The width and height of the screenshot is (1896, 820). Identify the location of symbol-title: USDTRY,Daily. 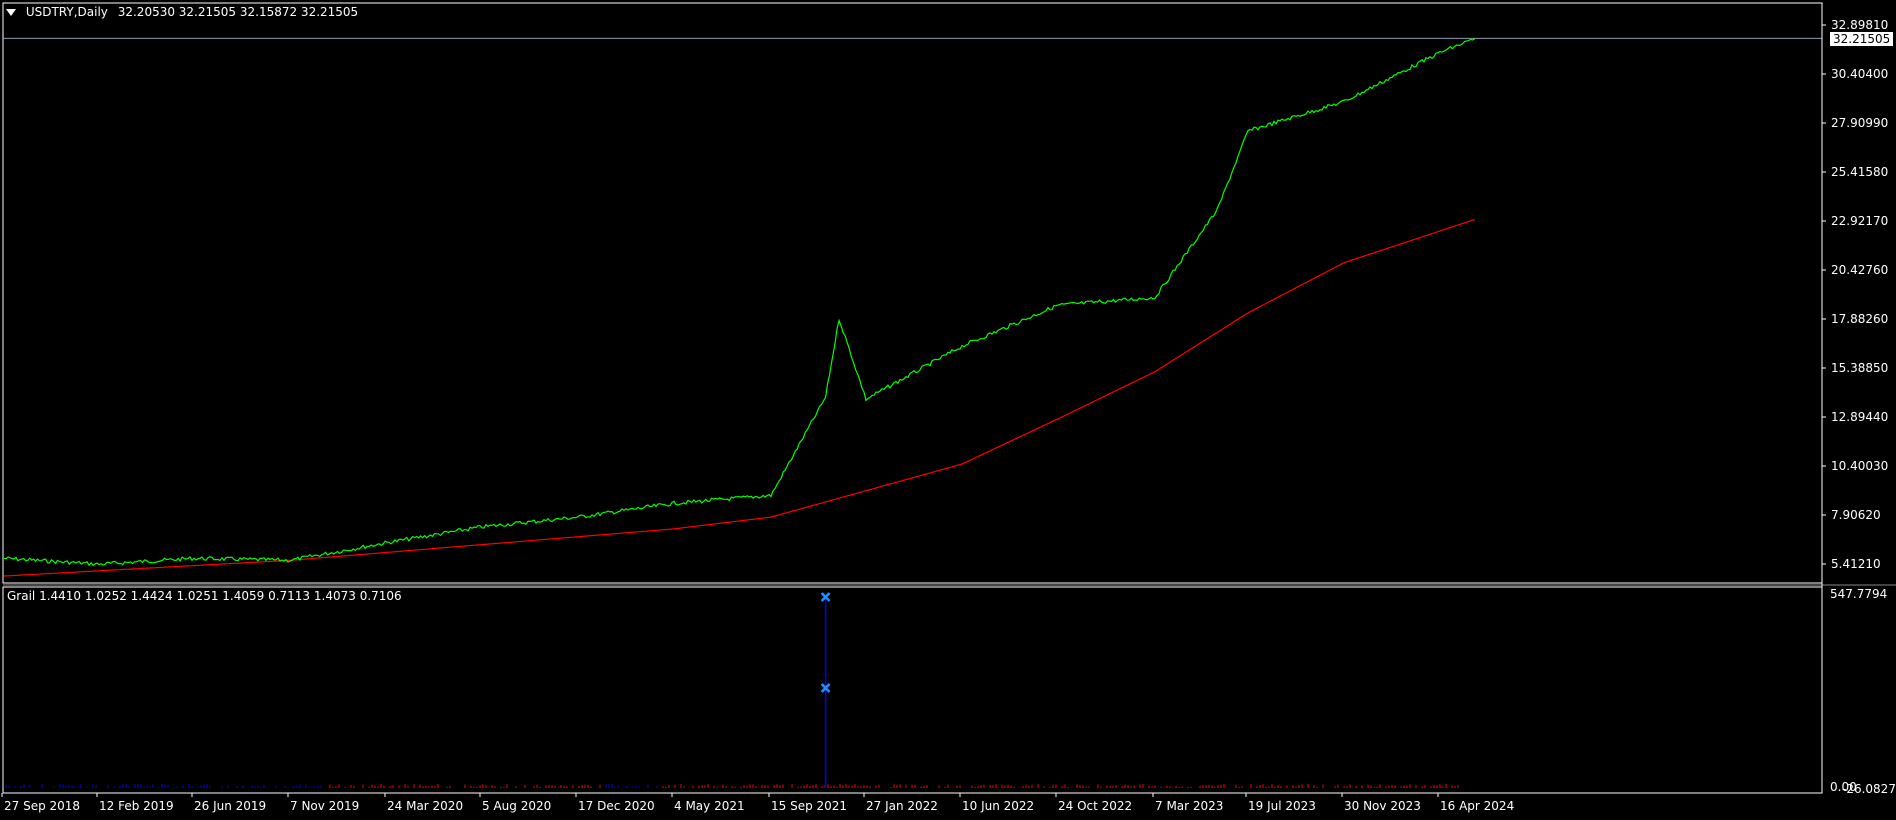
(66, 12).